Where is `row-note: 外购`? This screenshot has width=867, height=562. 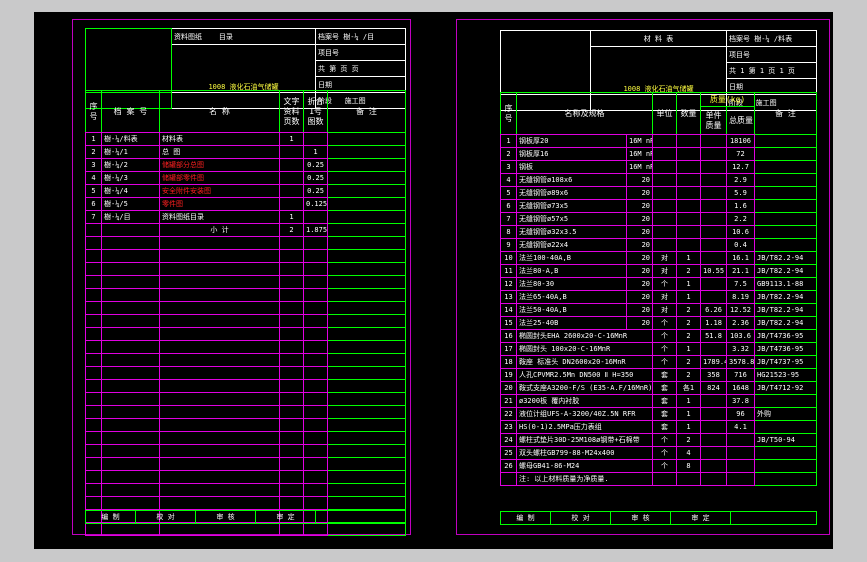 row-note: 外购 is located at coordinates (785, 414).